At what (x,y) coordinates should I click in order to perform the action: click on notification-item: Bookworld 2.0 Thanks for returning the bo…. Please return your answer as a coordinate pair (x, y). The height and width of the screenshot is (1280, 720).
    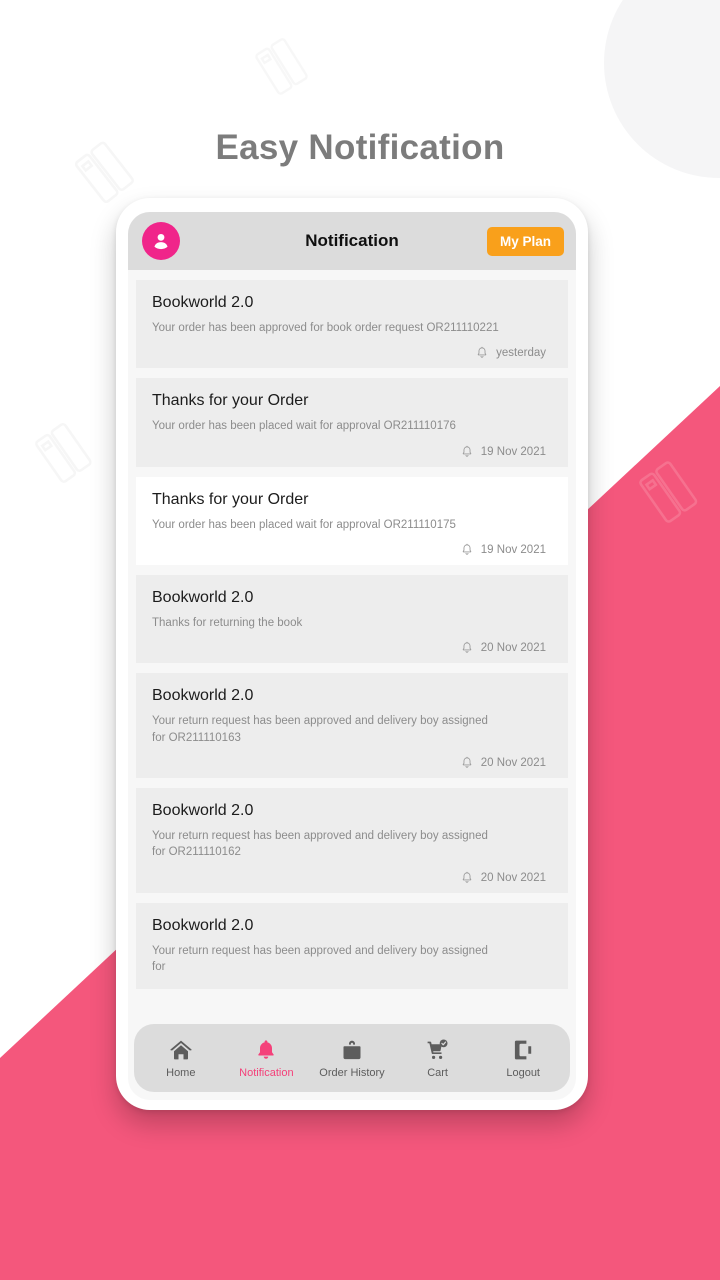
    Looking at the image, I should click on (352, 619).